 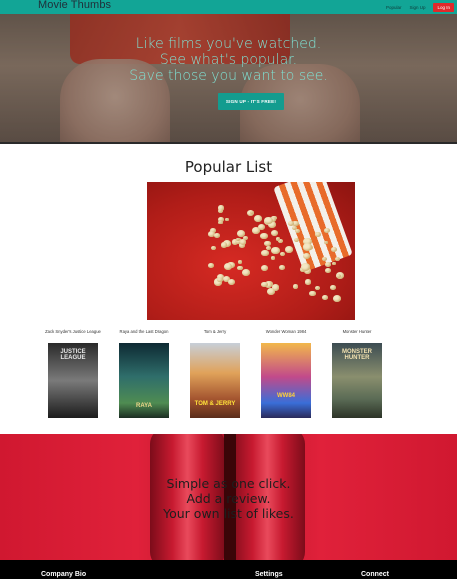 I want to click on footer-company-bio: Company Bio, so click(x=63, y=574).